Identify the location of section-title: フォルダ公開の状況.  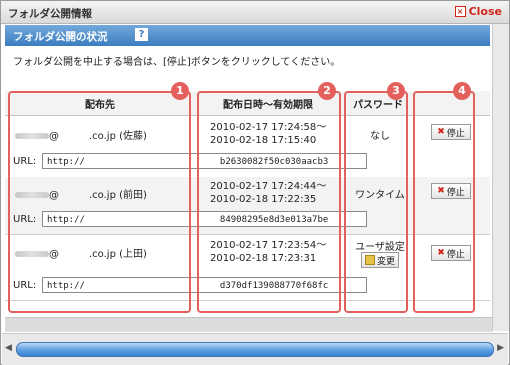
(60, 37).